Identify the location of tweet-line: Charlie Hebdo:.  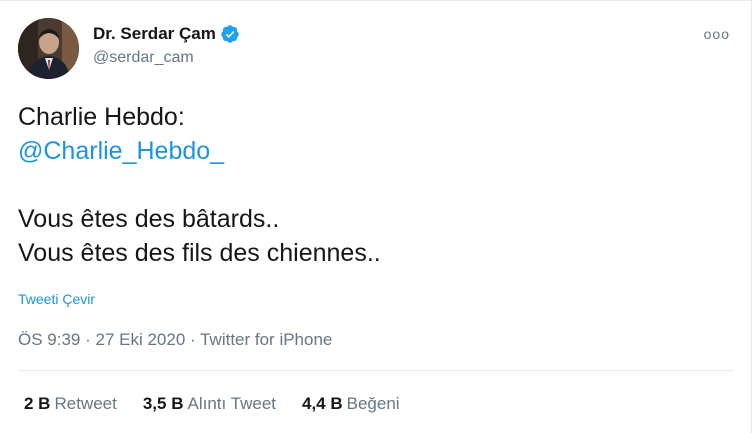
(101, 117).